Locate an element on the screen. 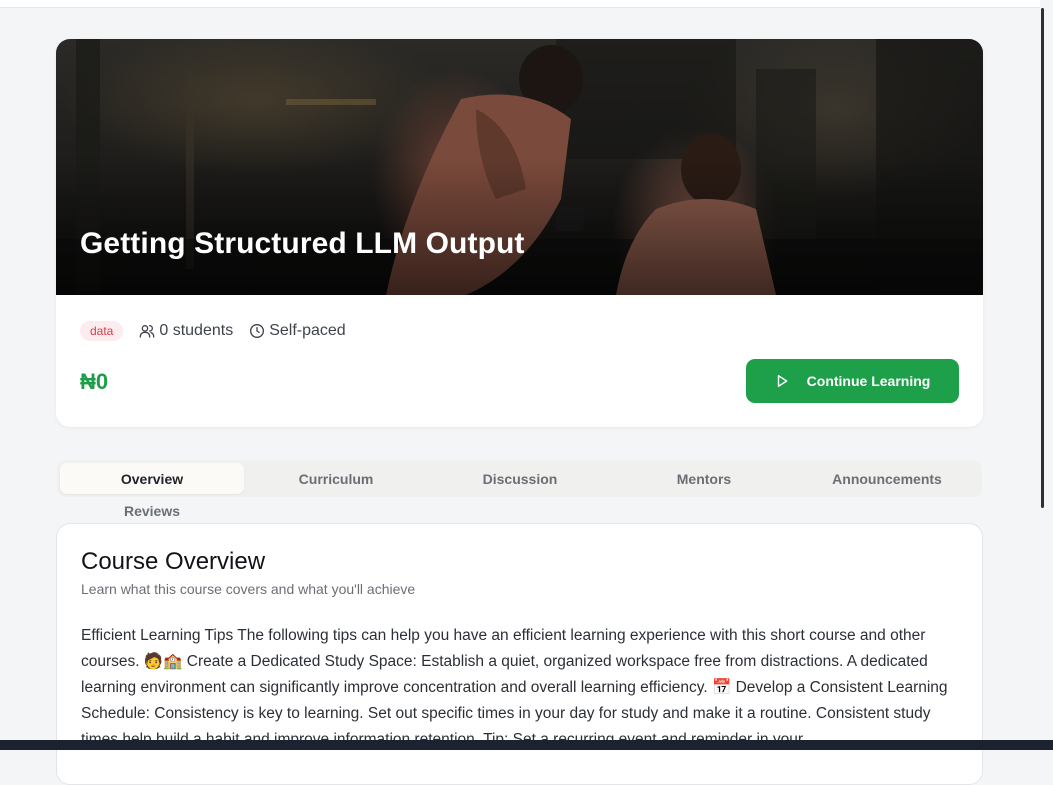  category-badge: data is located at coordinates (101, 331).